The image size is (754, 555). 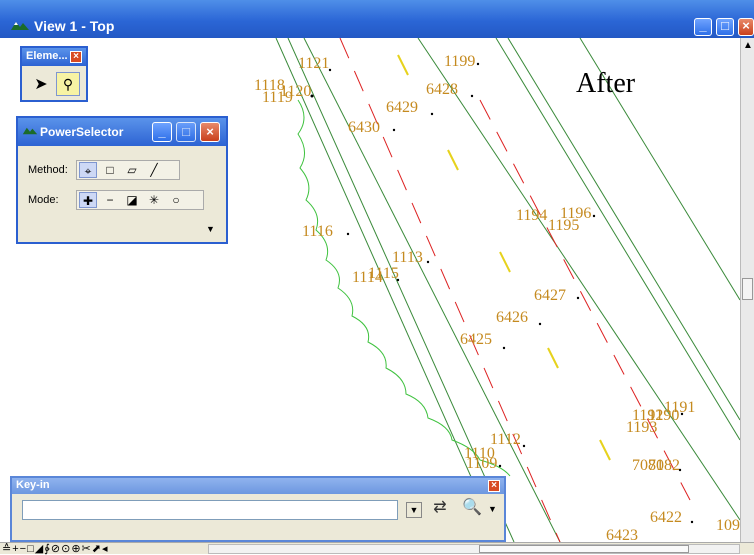 What do you see at coordinates (550, 295) in the screenshot?
I see `point-label: 6427` at bounding box center [550, 295].